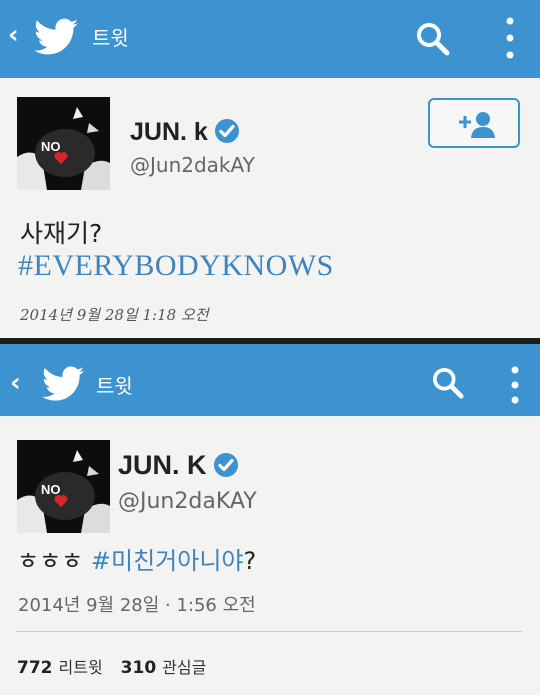 This screenshot has width=540, height=695. Describe the element at coordinates (269, 631) in the screenshot. I see `divider` at that location.